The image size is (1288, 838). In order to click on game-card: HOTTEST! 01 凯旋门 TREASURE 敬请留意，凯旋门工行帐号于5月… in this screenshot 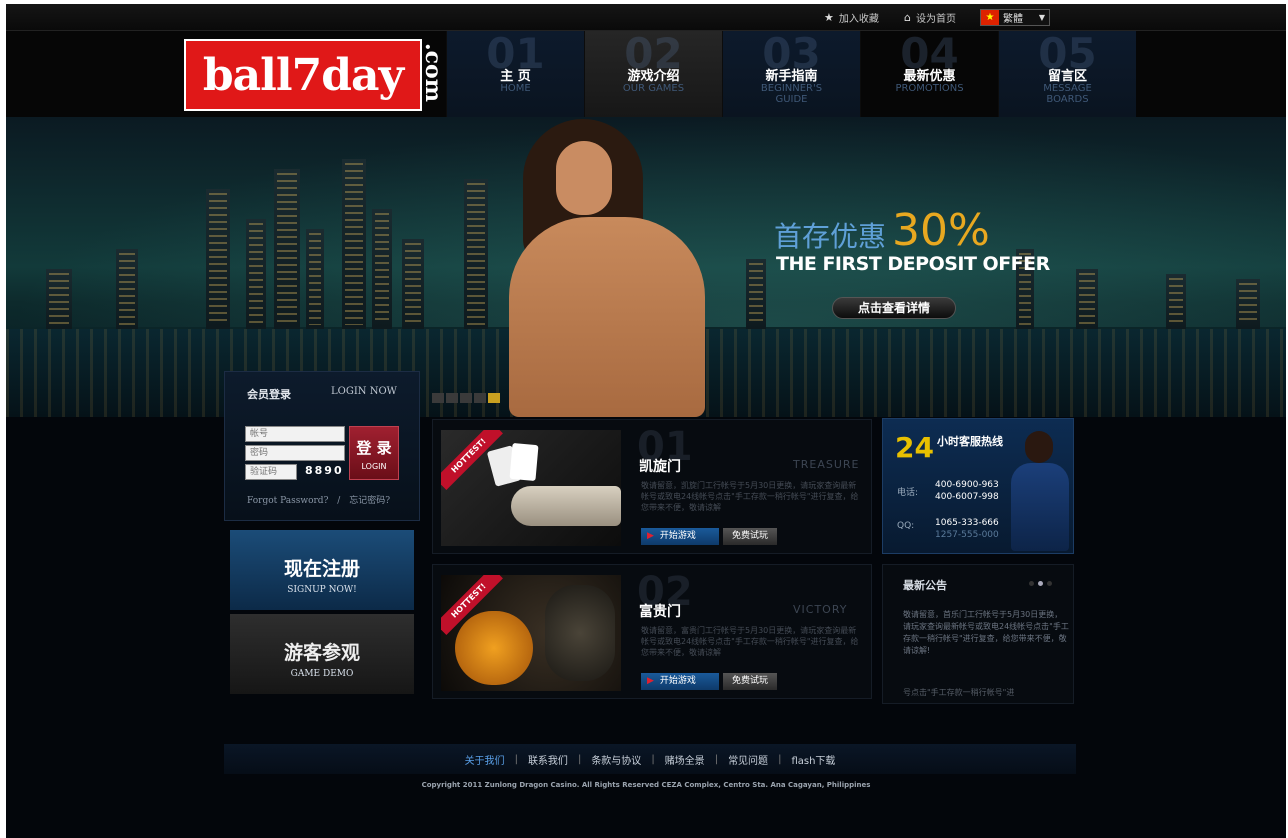, I will do `click(652, 486)`.